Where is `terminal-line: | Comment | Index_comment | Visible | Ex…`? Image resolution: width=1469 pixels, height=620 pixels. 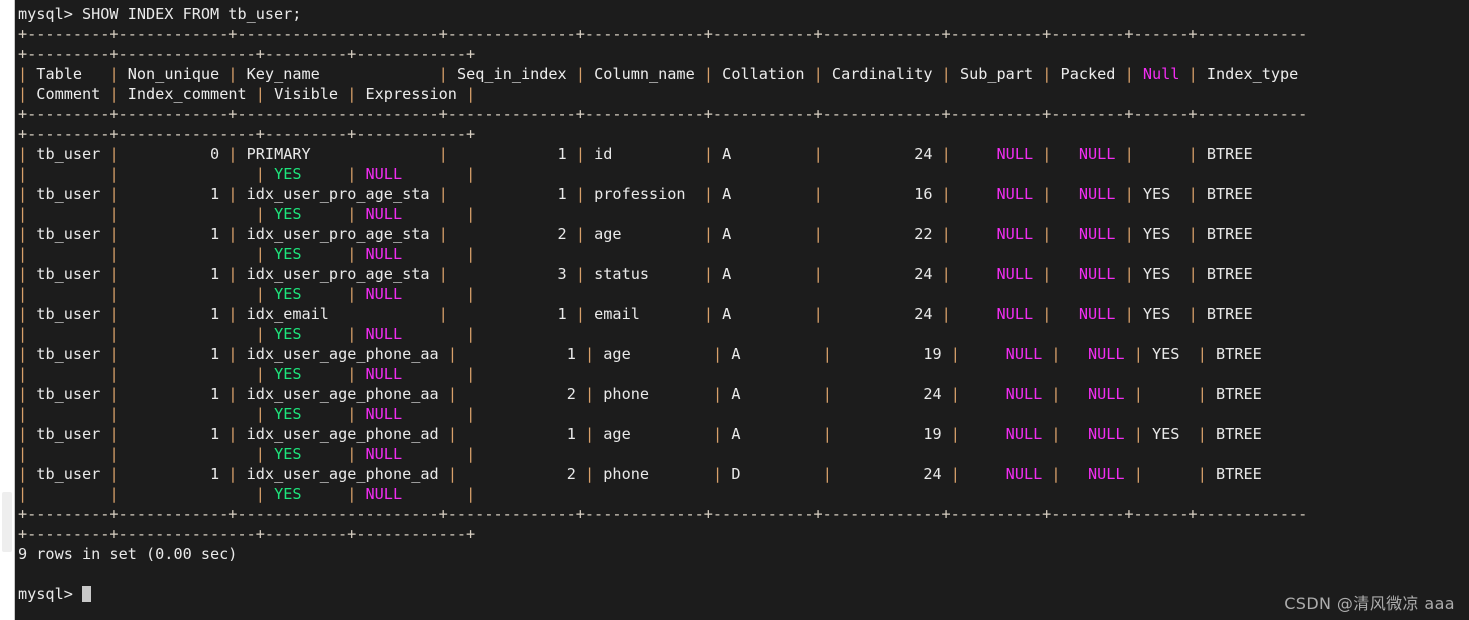
terminal-line: | Comment | Index_comment | Visible | Ex… is located at coordinates (247, 94).